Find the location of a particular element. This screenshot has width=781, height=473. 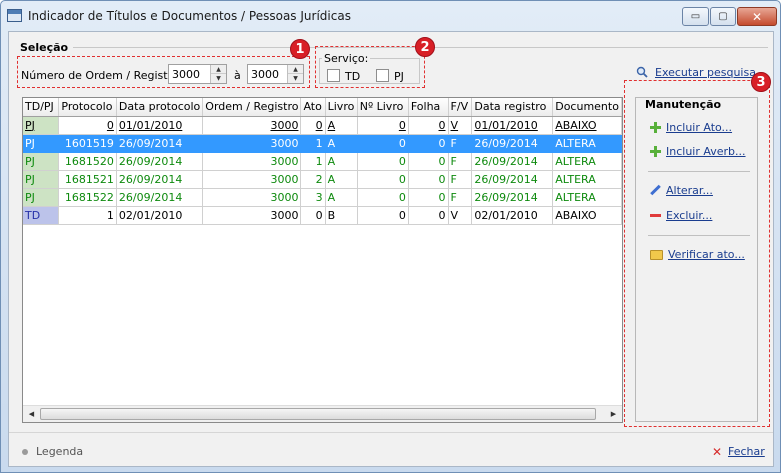

minimize-icon: ▭ is located at coordinates (695, 16).